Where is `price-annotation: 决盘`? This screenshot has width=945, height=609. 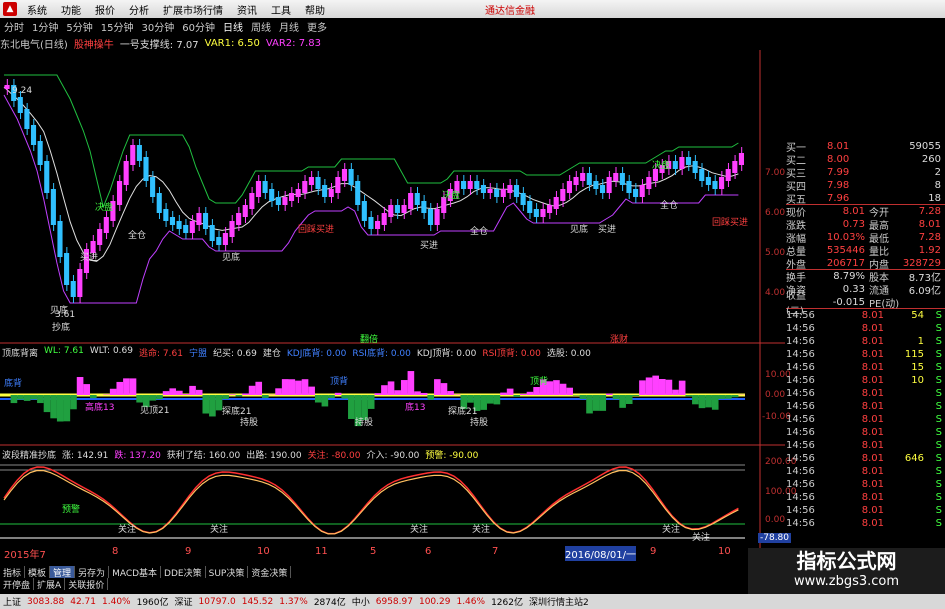 price-annotation: 决盘 is located at coordinates (451, 196).